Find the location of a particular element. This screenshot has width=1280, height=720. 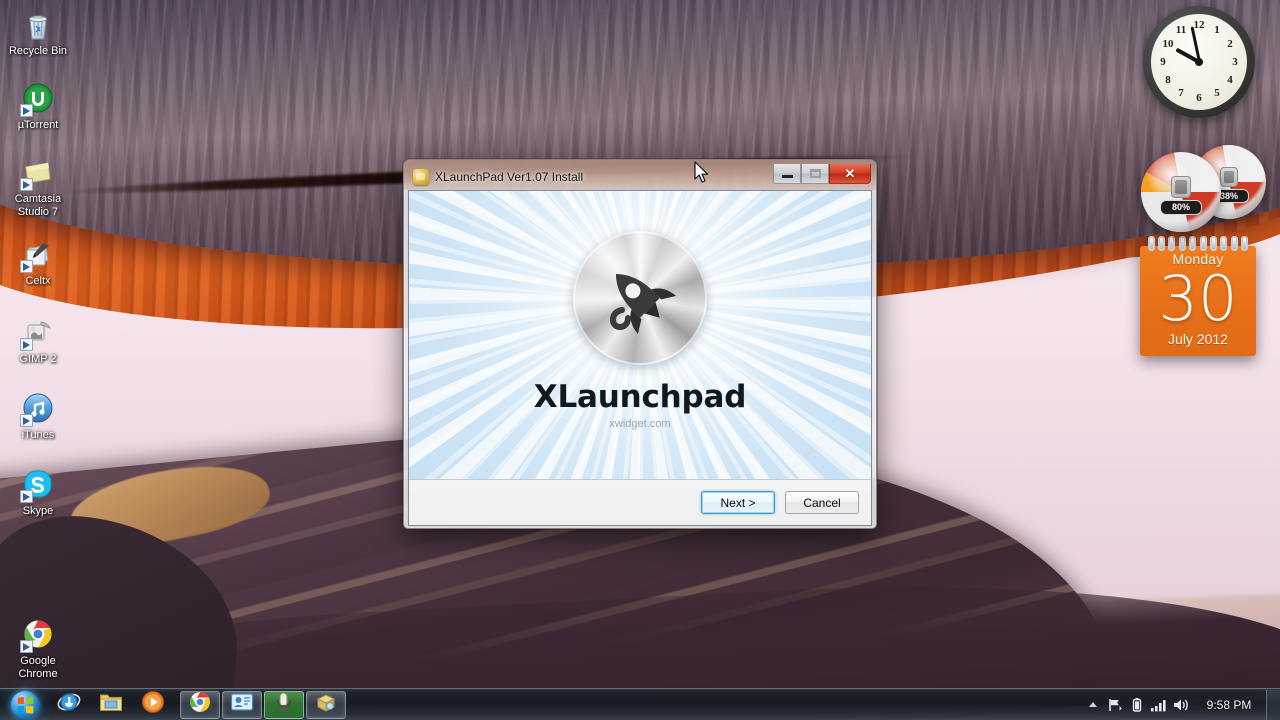

clock-numeral: 4 is located at coordinates (1230, 80).